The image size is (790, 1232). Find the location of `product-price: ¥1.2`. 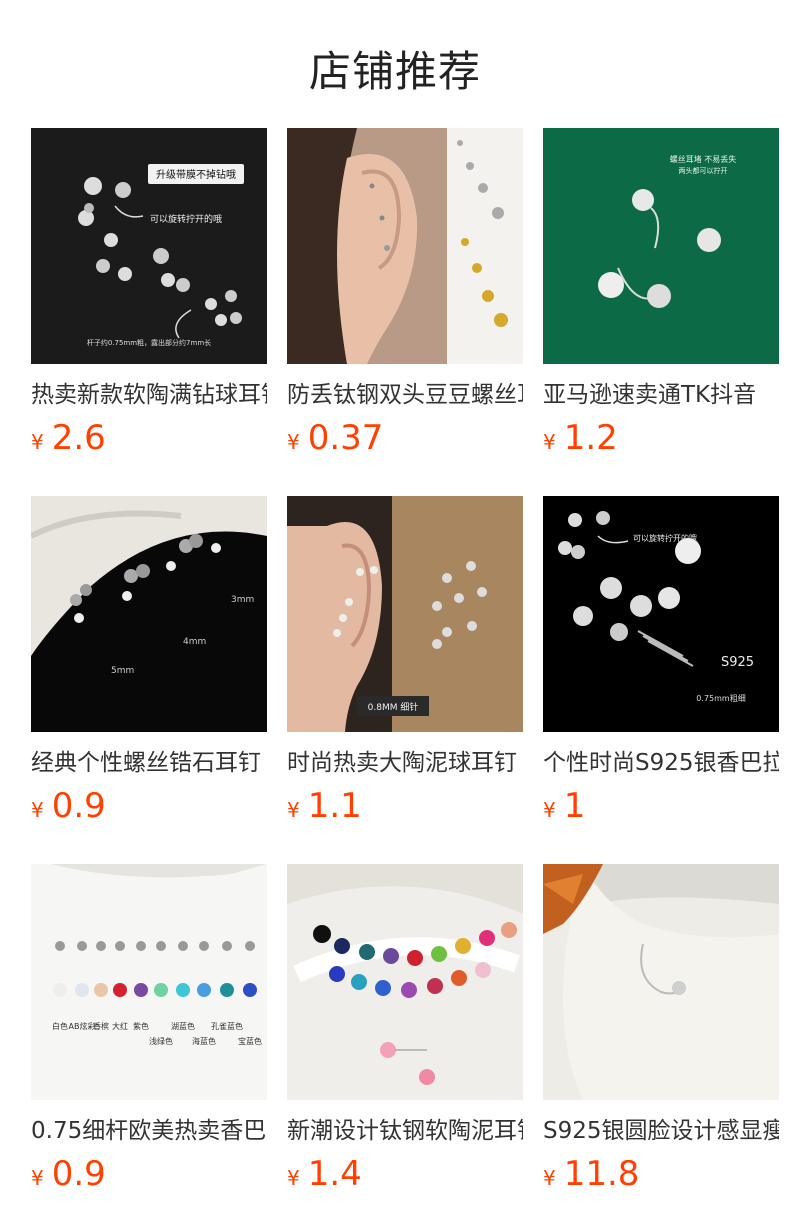

product-price: ¥1.2 is located at coordinates (661, 441).